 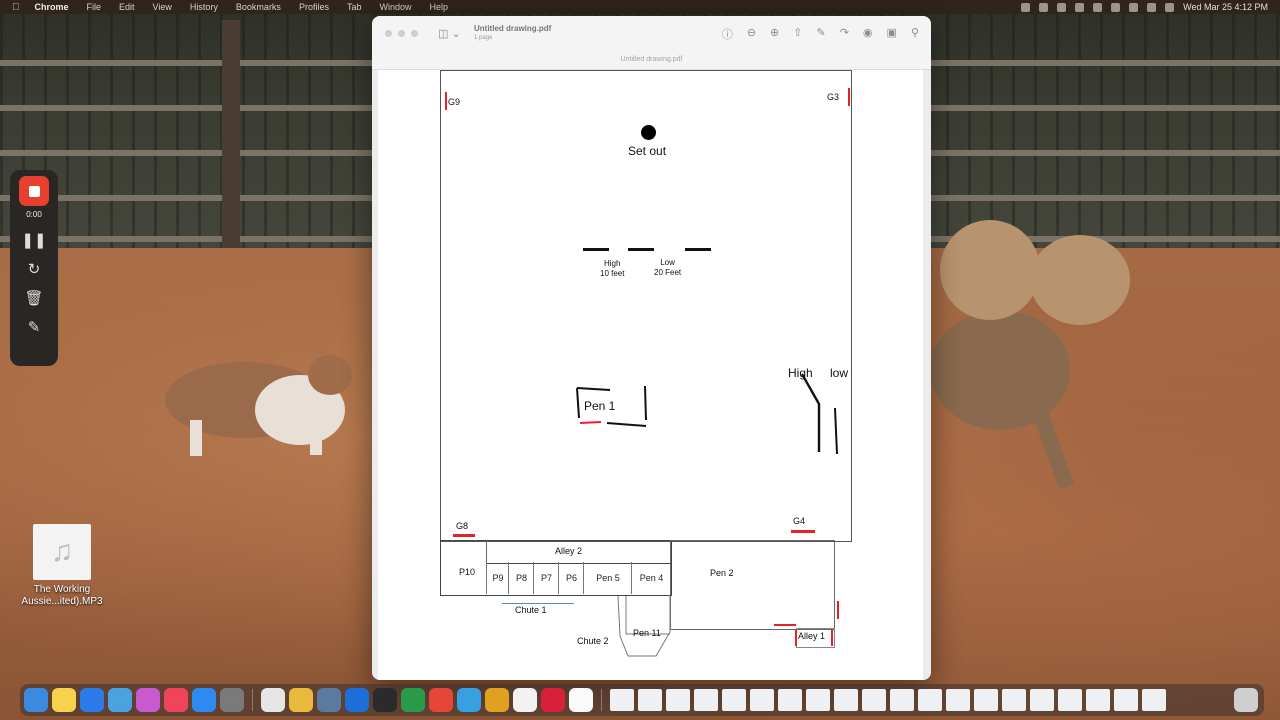 I want to click on alley1-label: Alley 1, so click(x=812, y=636).